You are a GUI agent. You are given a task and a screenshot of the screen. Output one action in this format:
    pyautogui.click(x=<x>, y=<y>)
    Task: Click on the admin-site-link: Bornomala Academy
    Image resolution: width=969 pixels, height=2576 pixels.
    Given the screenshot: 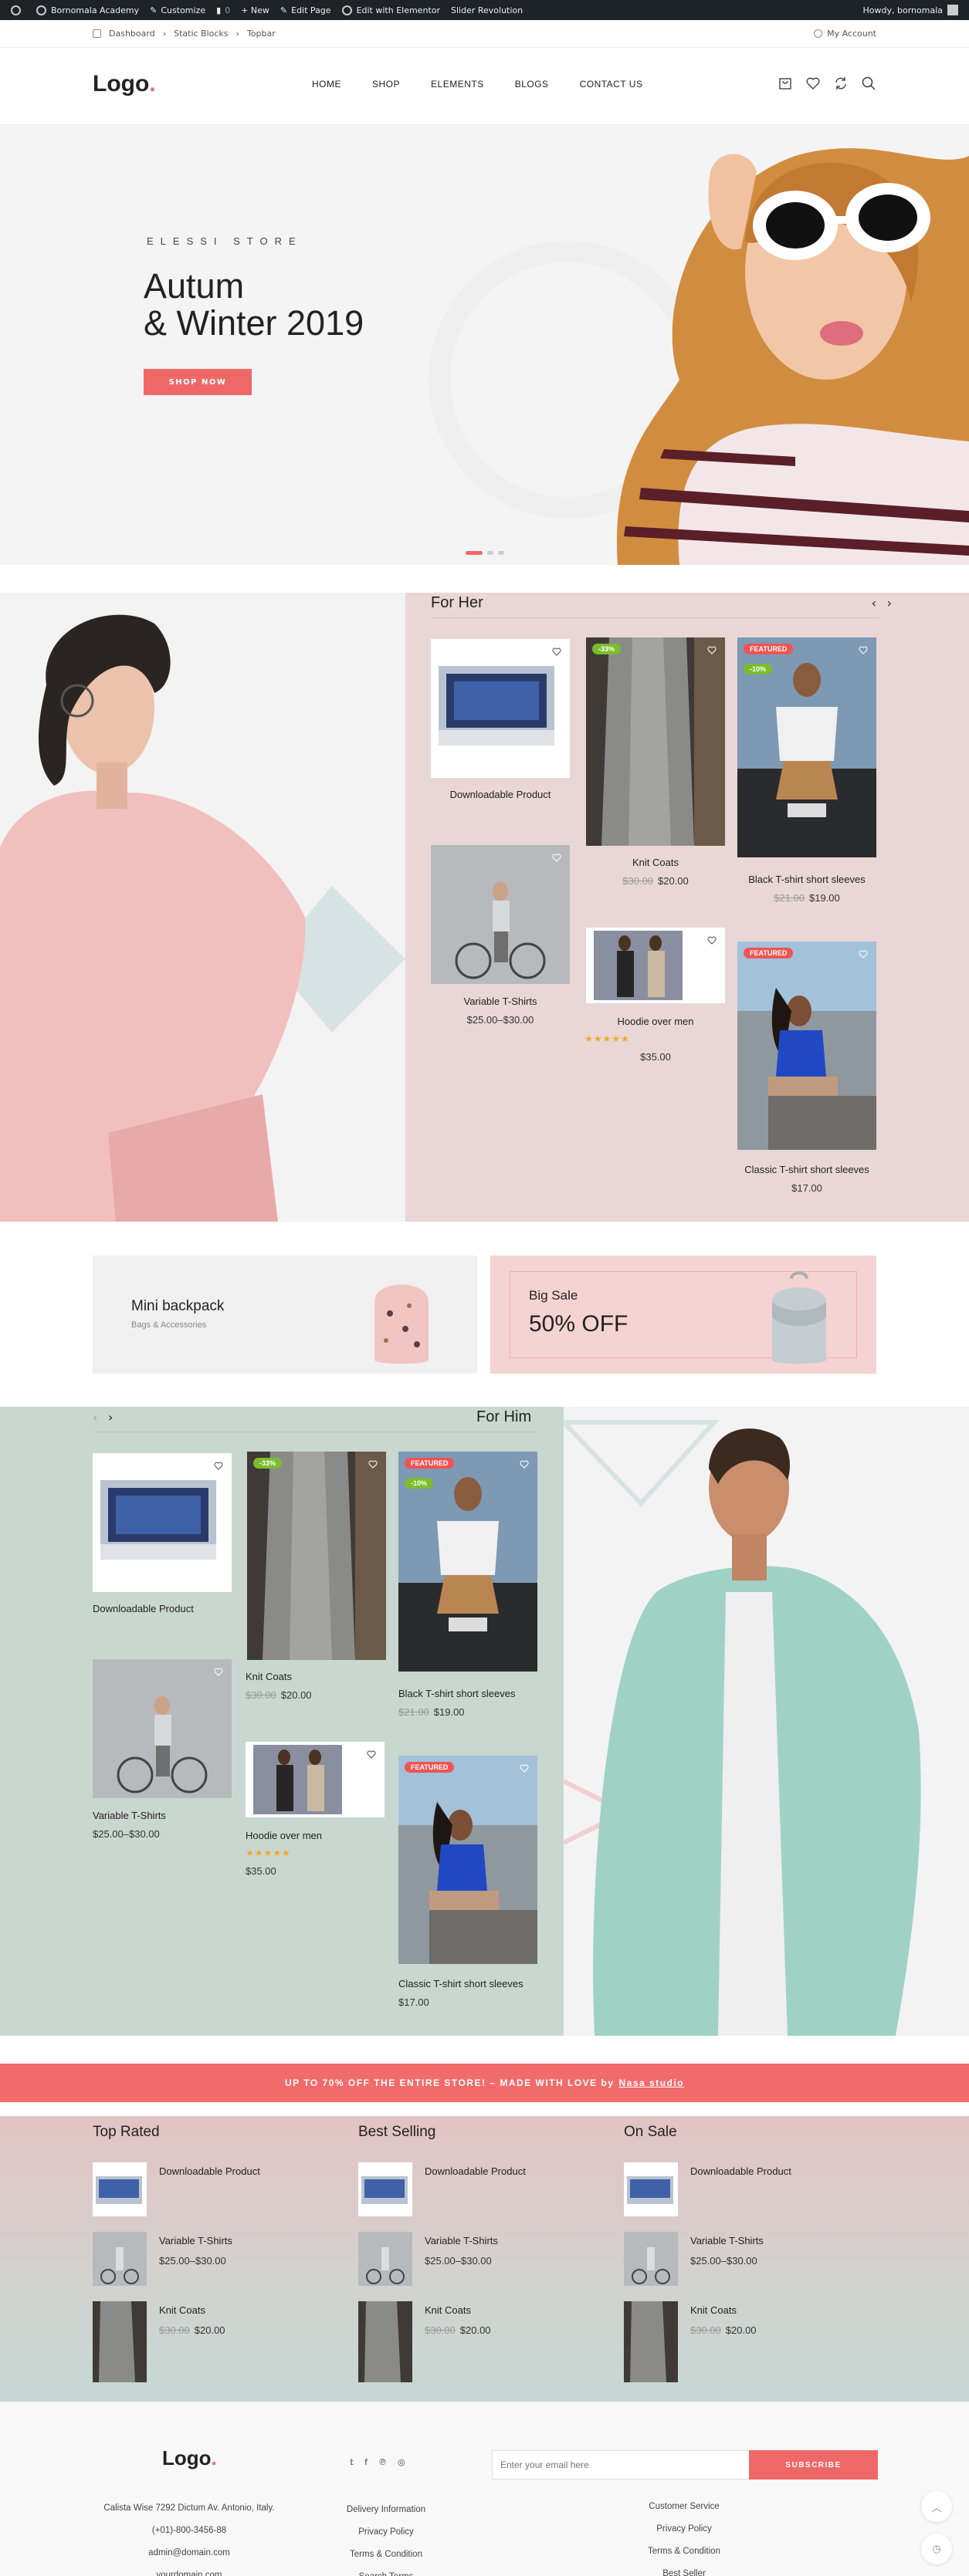 What is the action you would take?
    pyautogui.click(x=87, y=10)
    